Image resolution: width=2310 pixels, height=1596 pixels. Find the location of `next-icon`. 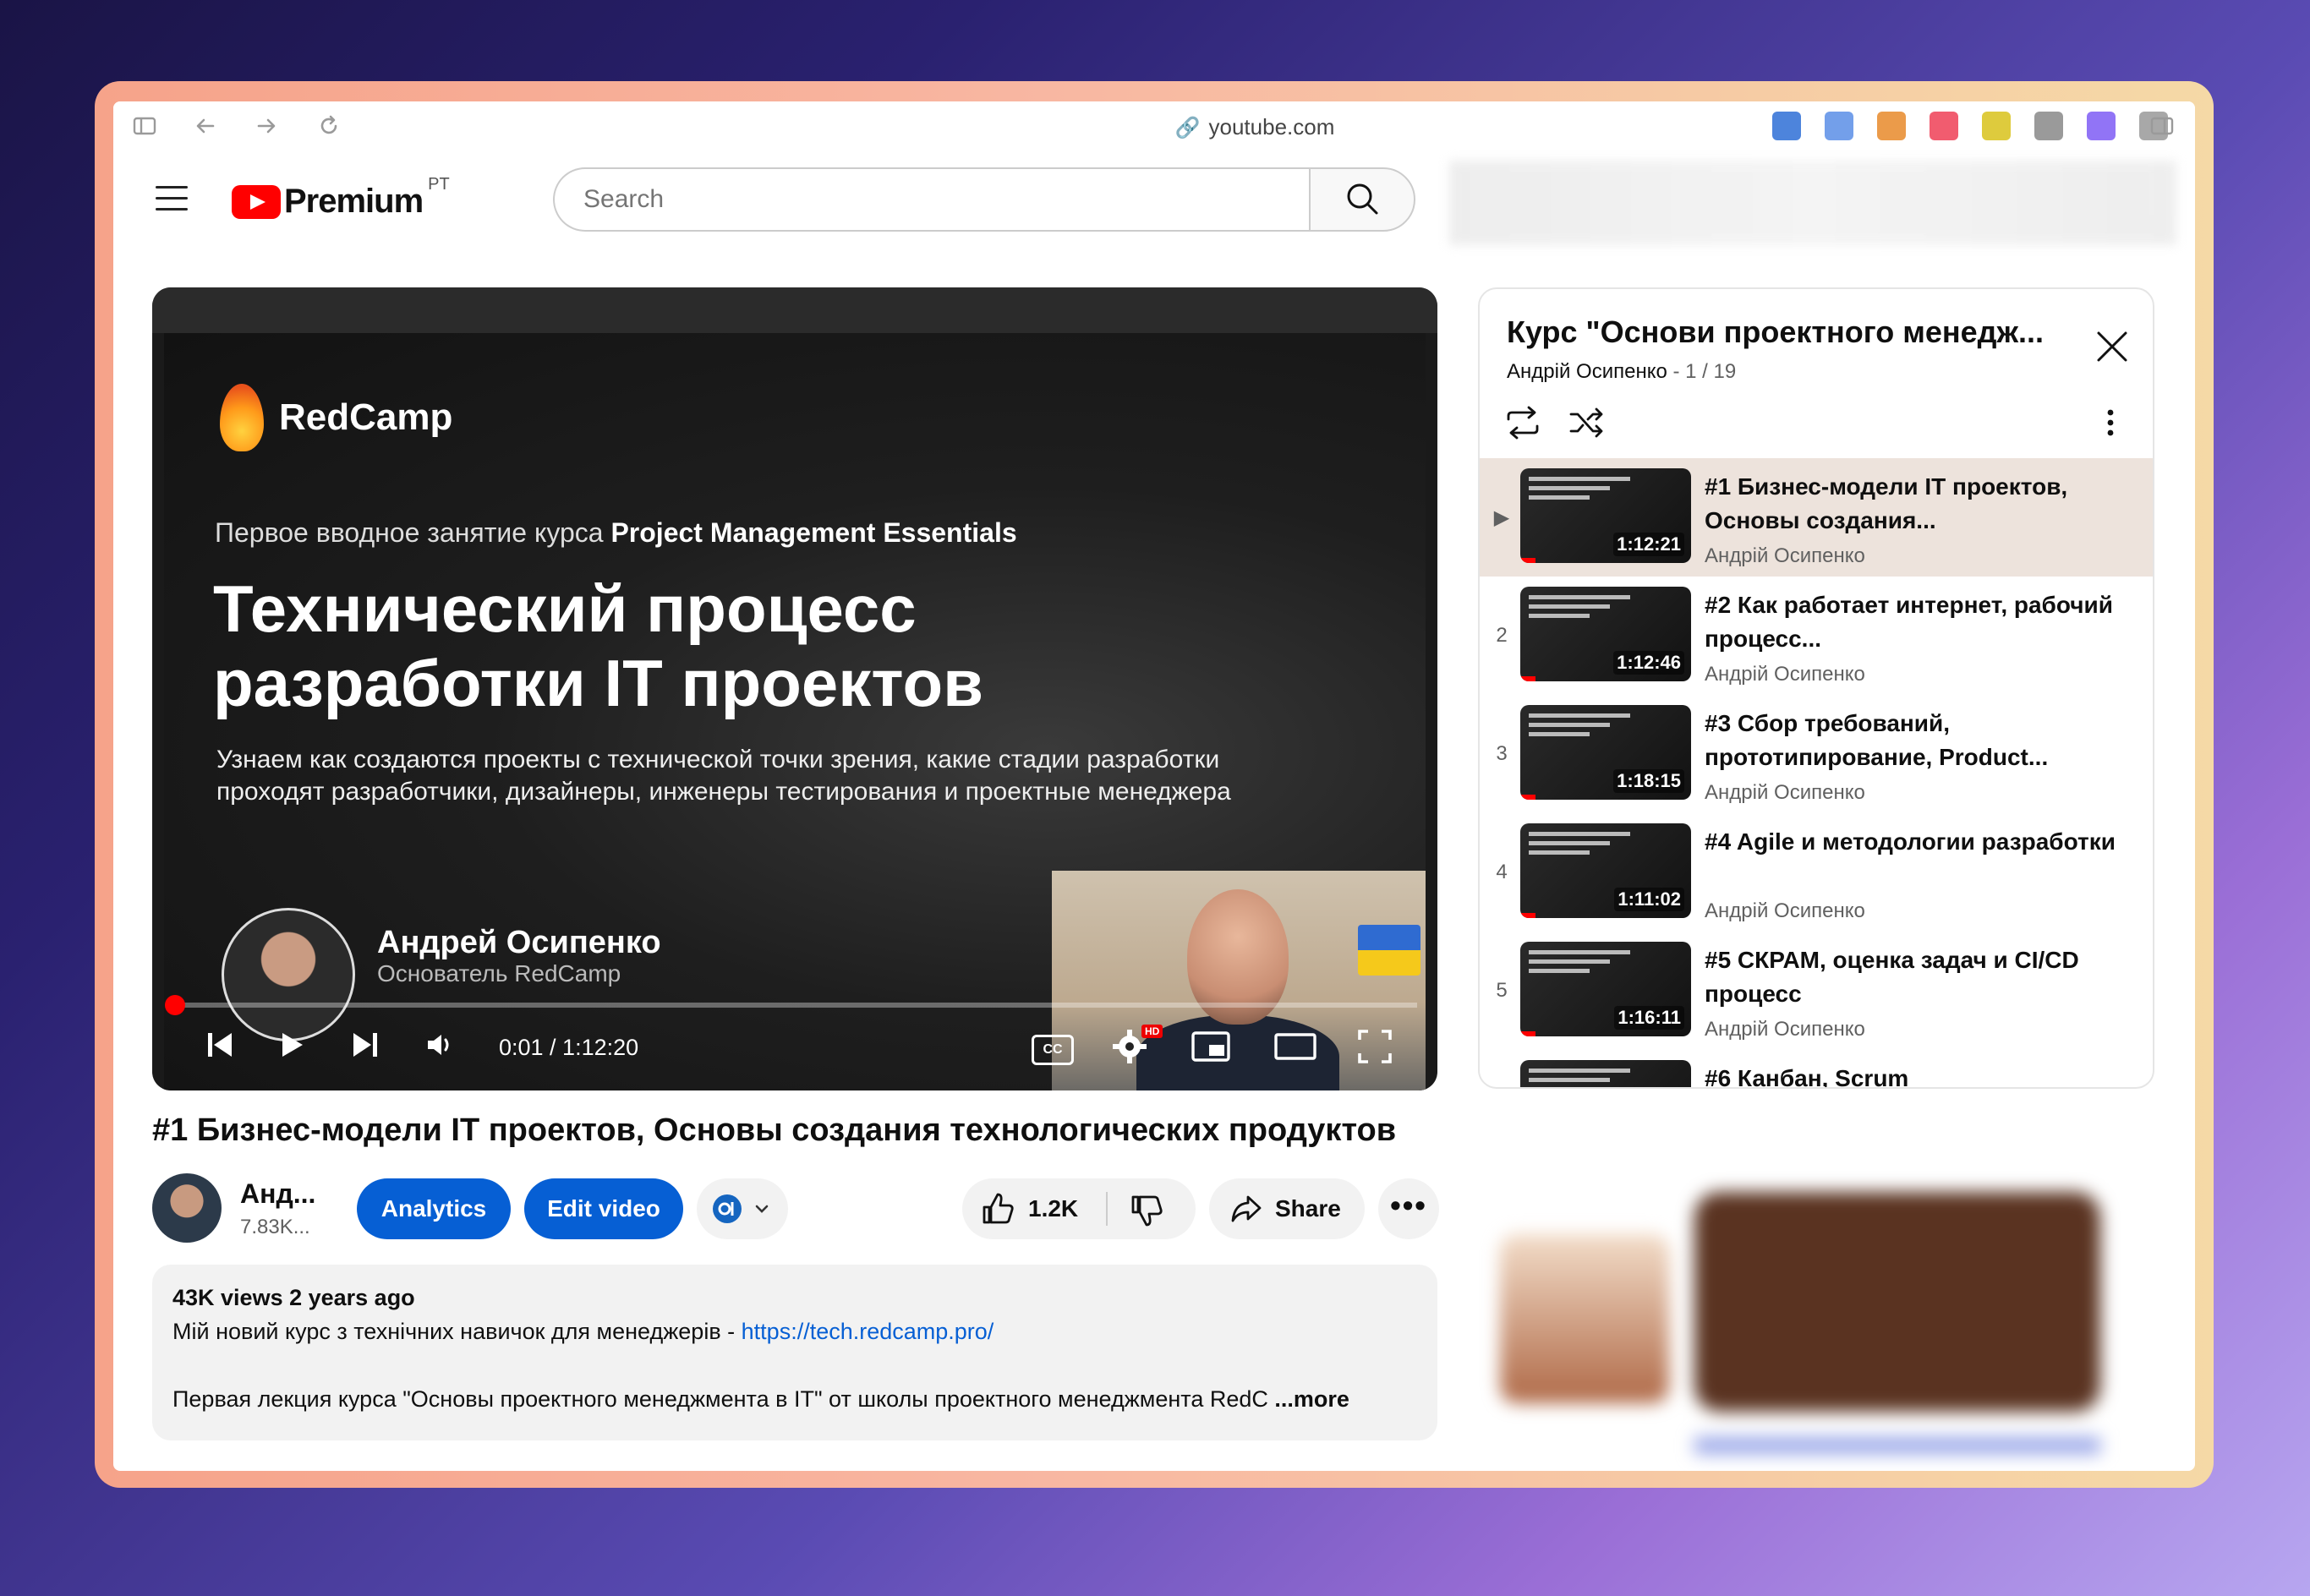

next-icon is located at coordinates (365, 1046).